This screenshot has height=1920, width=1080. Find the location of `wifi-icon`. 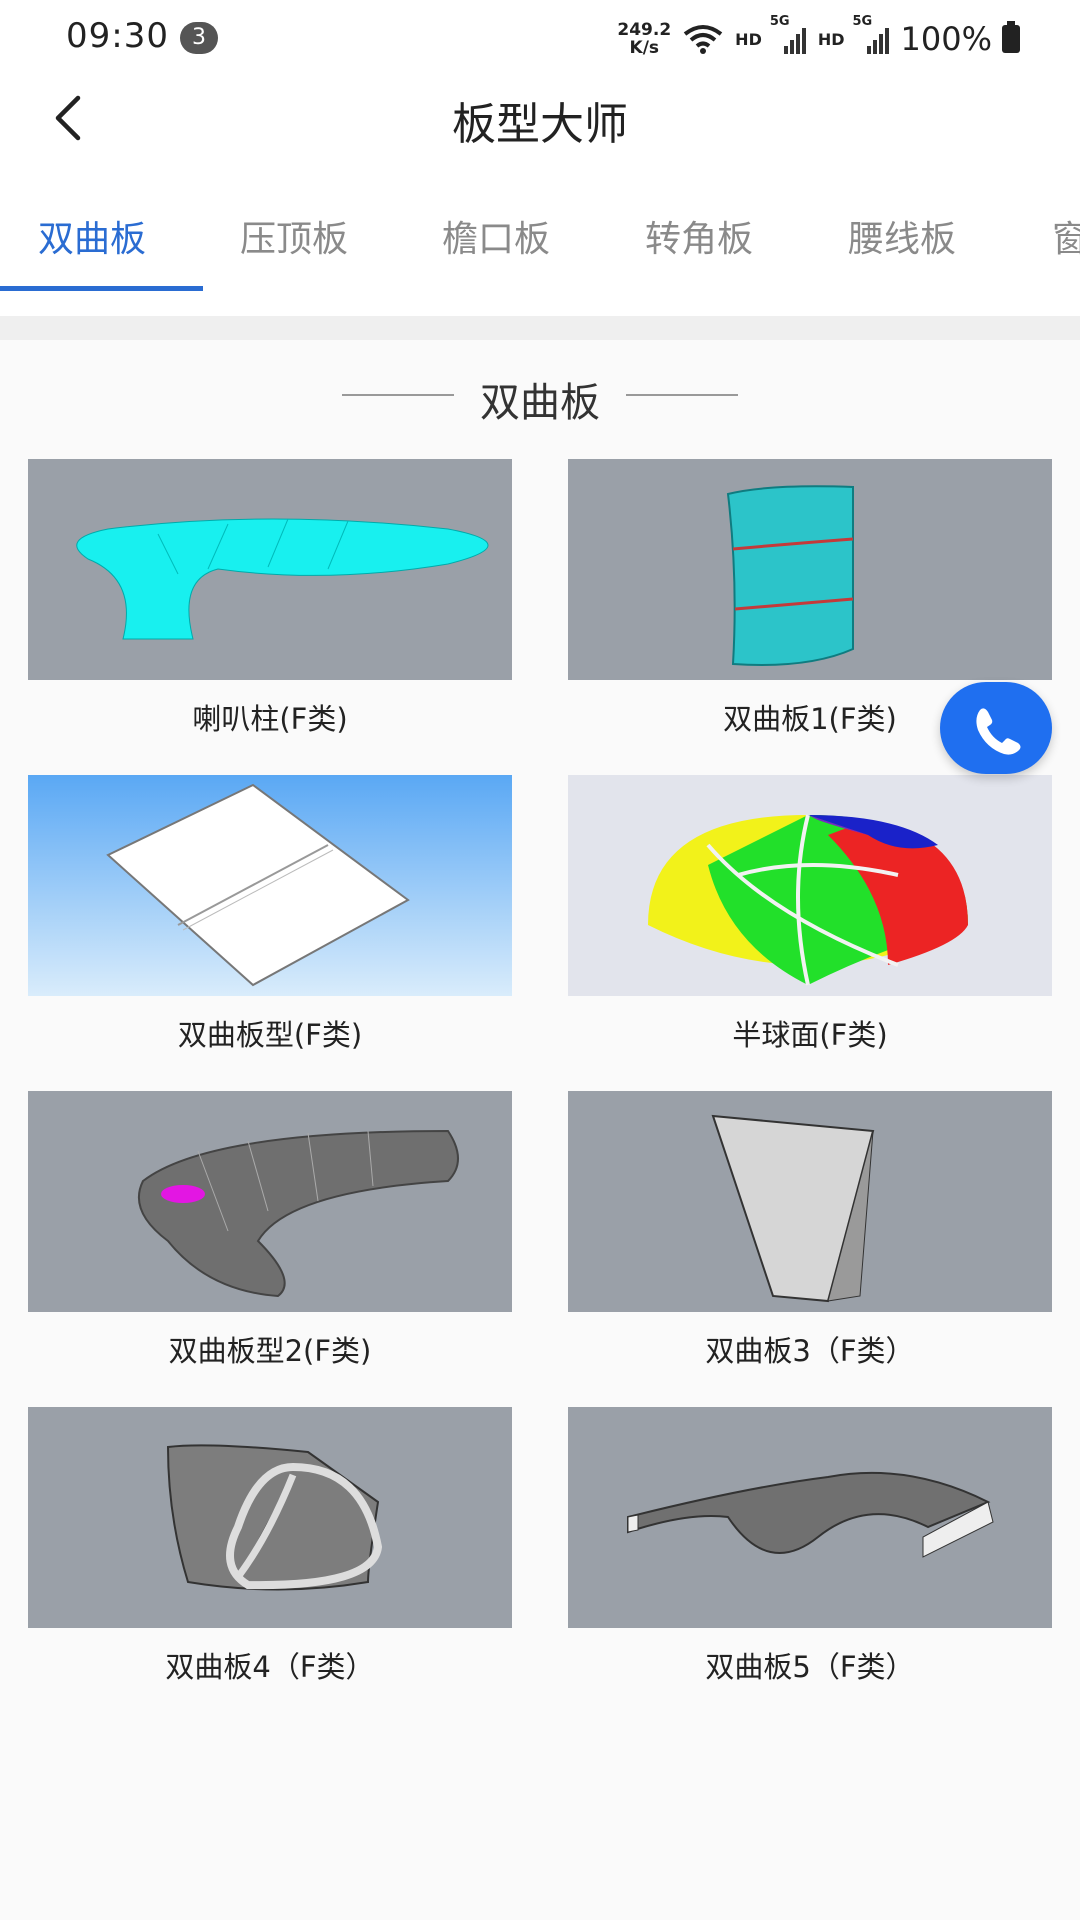

wifi-icon is located at coordinates (703, 39).